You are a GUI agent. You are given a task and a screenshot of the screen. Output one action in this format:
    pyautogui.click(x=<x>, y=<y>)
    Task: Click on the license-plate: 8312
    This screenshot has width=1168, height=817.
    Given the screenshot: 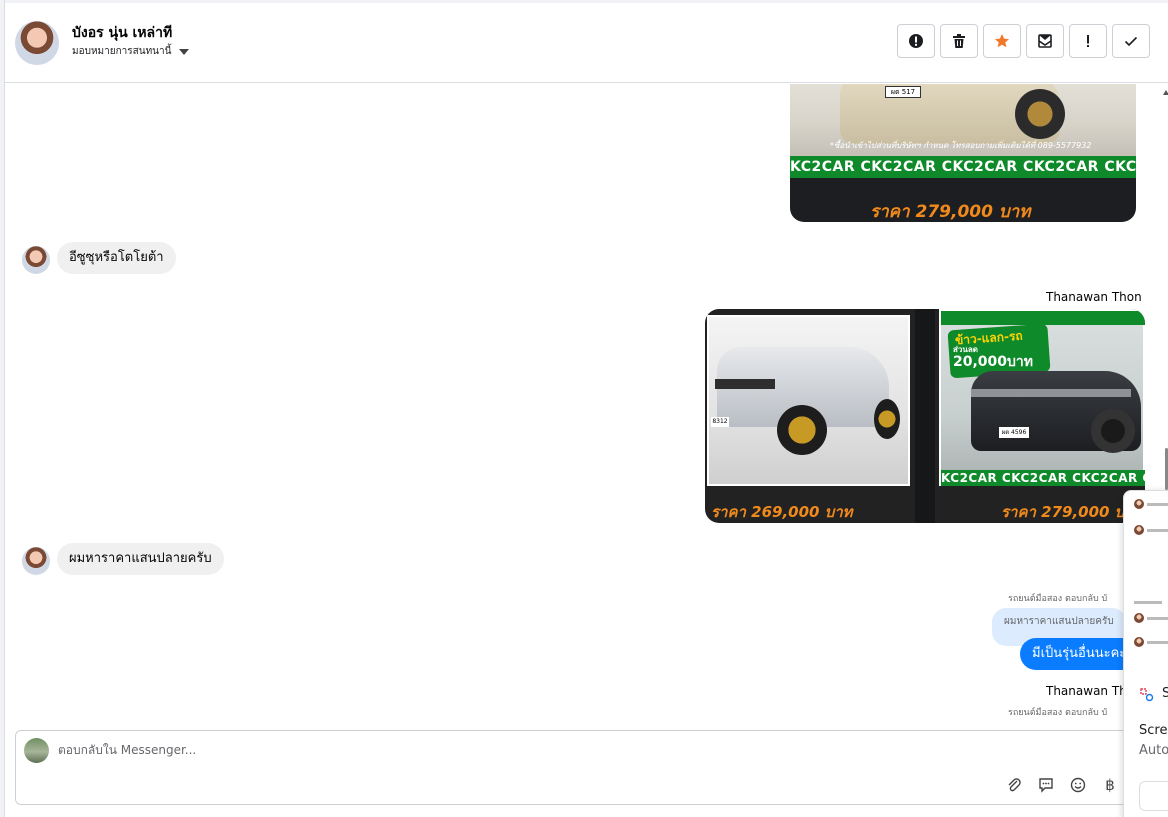 What is the action you would take?
    pyautogui.click(x=720, y=422)
    